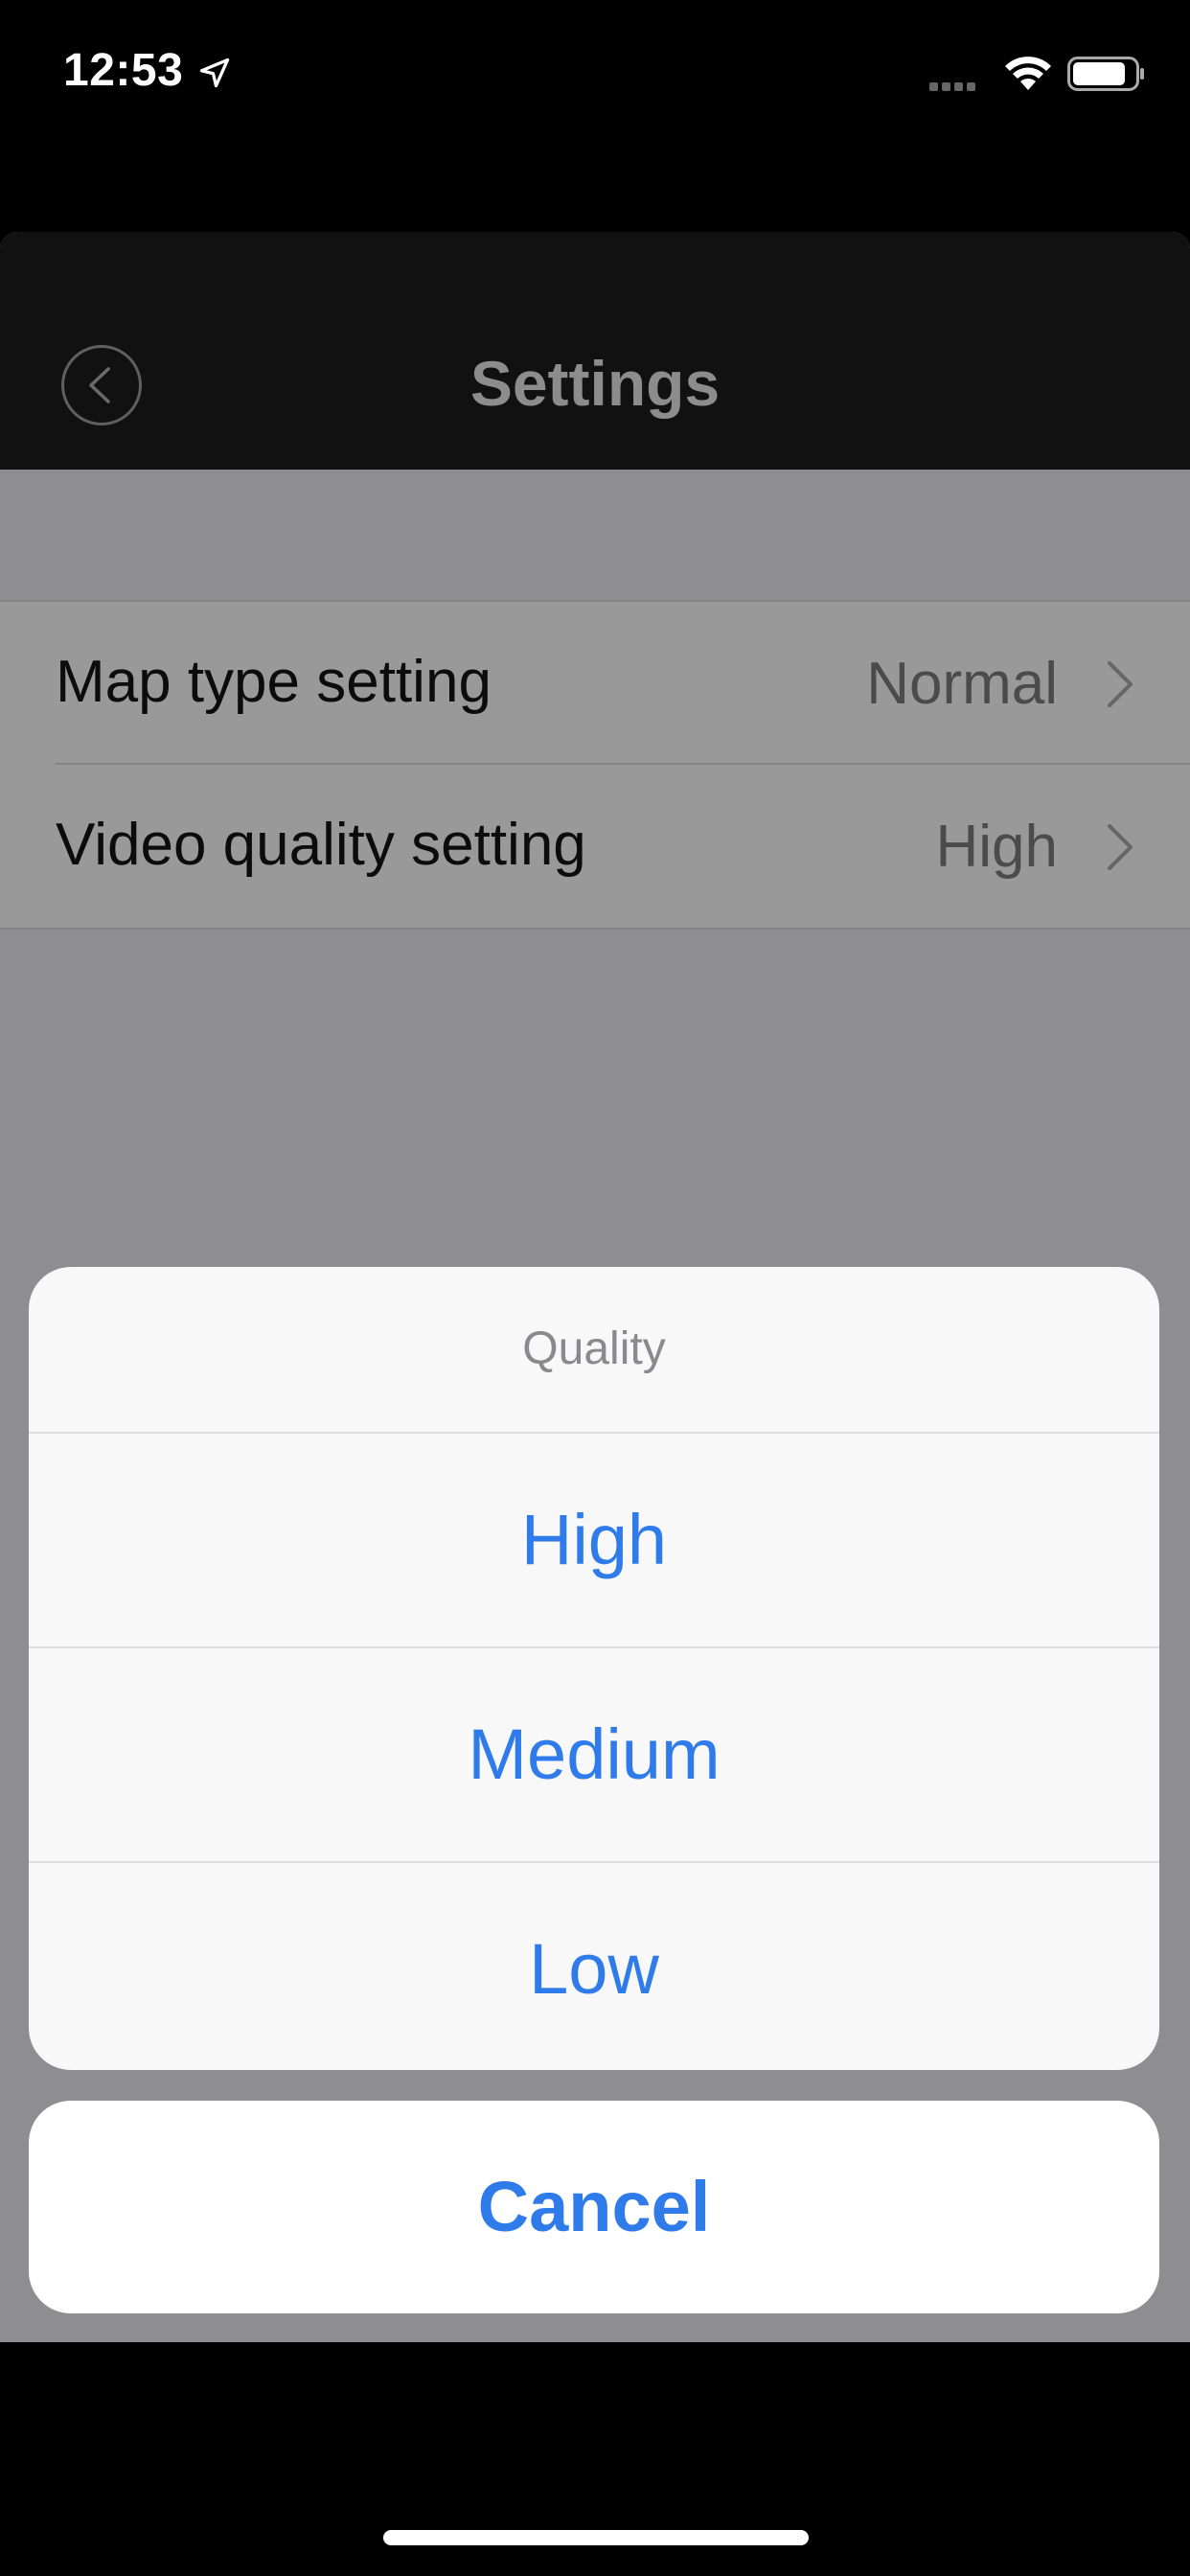 The width and height of the screenshot is (1190, 2576). Describe the element at coordinates (962, 684) in the screenshot. I see `row-value: Normal` at that location.